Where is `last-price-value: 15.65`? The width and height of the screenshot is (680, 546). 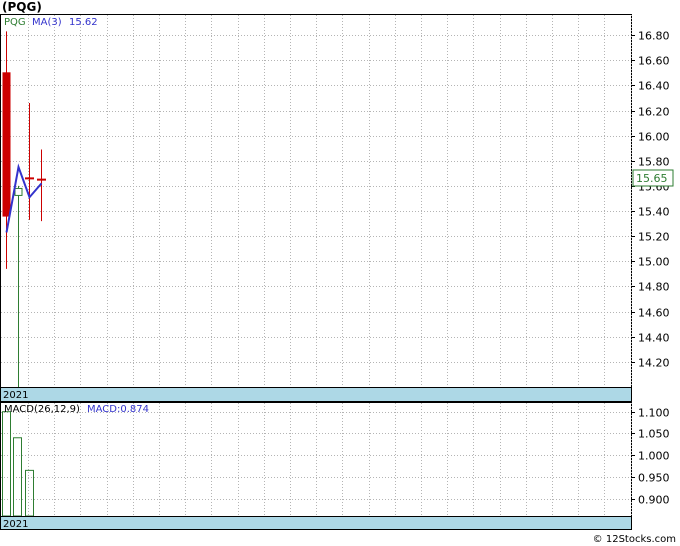 last-price-value: 15.65 is located at coordinates (652, 178).